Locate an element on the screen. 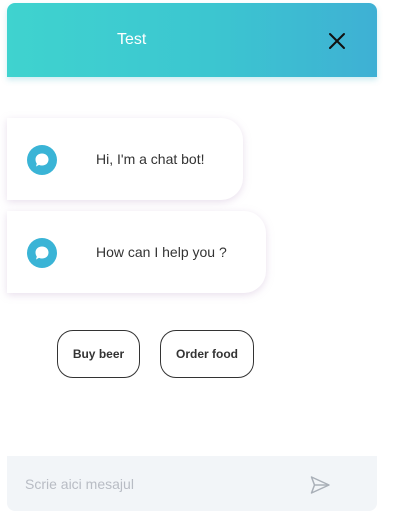  bot-message: How can I help you ? is located at coordinates (136, 252).